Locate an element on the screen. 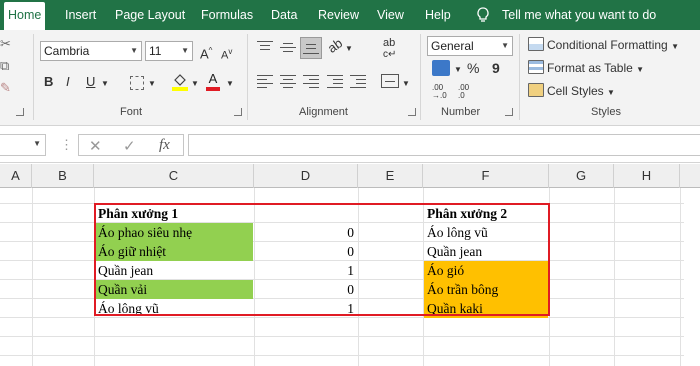  cell-c-header: Phân xưởng 1 is located at coordinates (174, 213).